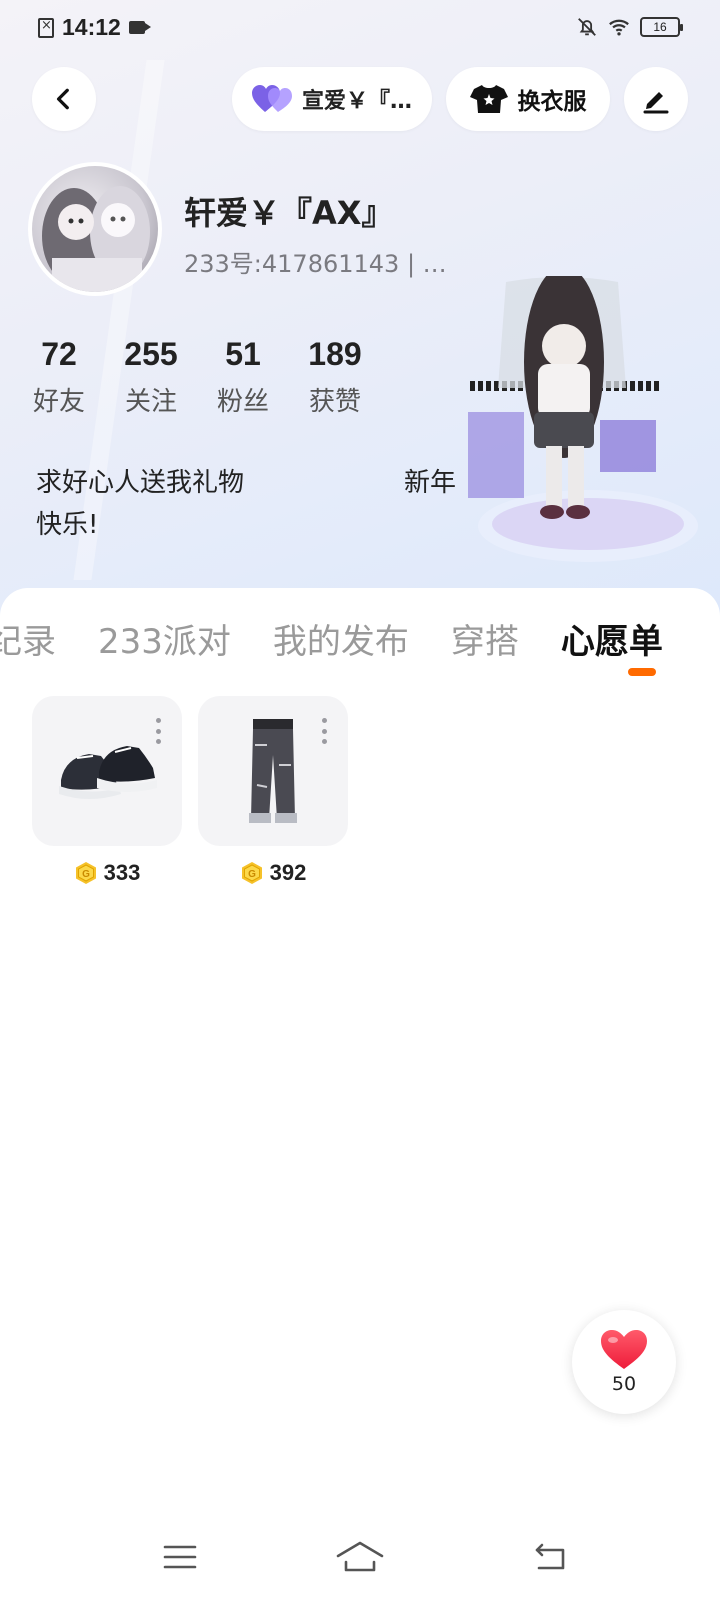  I want to click on wishlist-grid: G 333 G 392, so click(190, 791).